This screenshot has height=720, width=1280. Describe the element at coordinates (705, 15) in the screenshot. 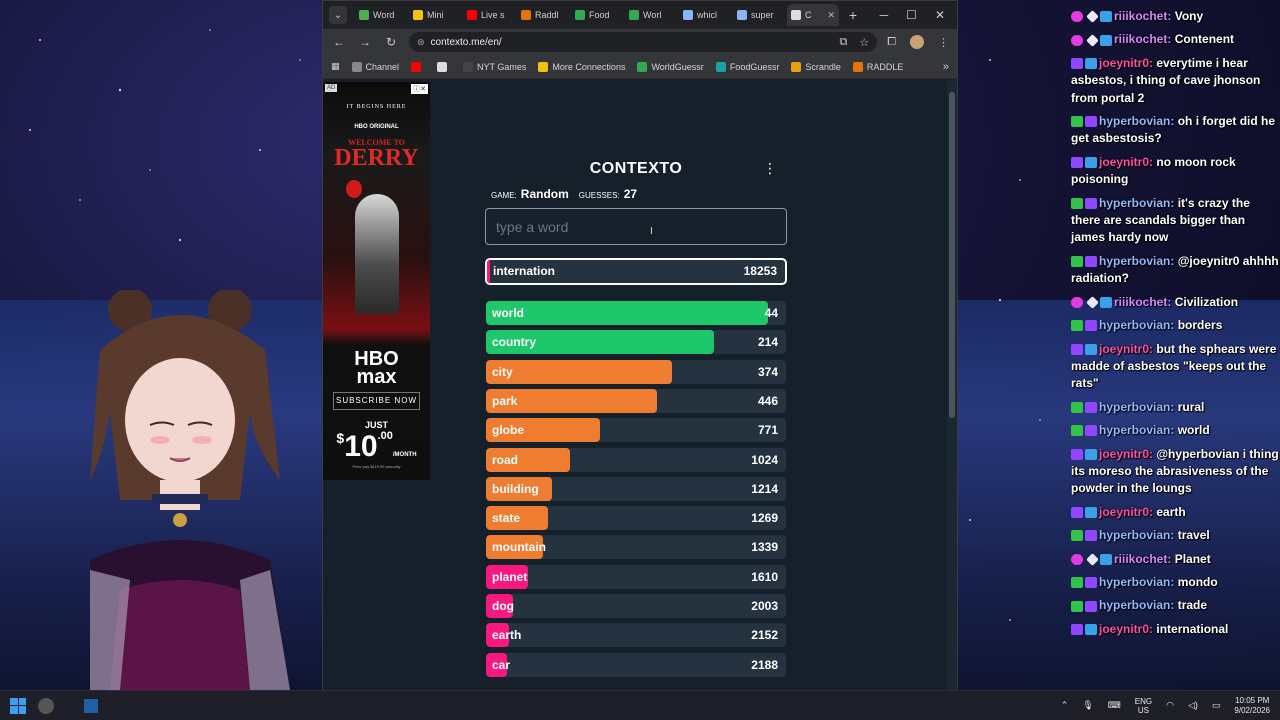

I see `browser-tab: whicl` at that location.